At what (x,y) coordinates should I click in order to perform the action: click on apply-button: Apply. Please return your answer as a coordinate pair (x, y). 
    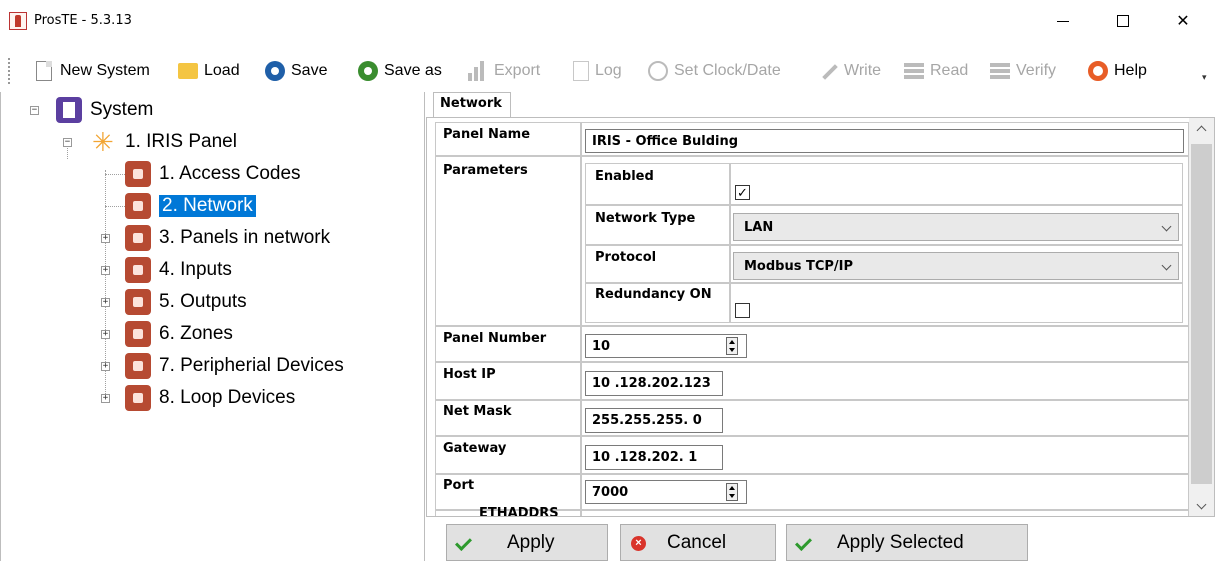
    Looking at the image, I should click on (527, 542).